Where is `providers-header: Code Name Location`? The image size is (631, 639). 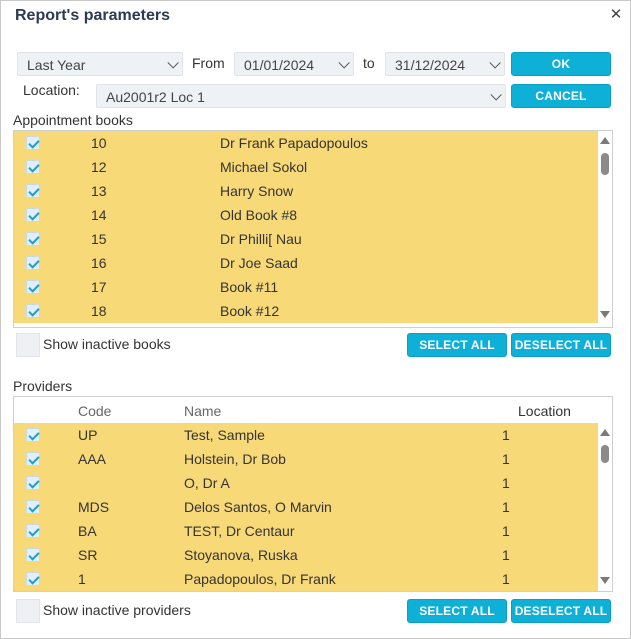 providers-header: Code Name Location is located at coordinates (313, 410).